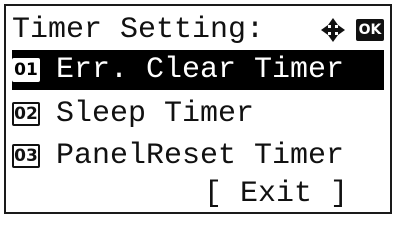  What do you see at coordinates (26, 156) in the screenshot?
I see `menu-item-number: 03` at bounding box center [26, 156].